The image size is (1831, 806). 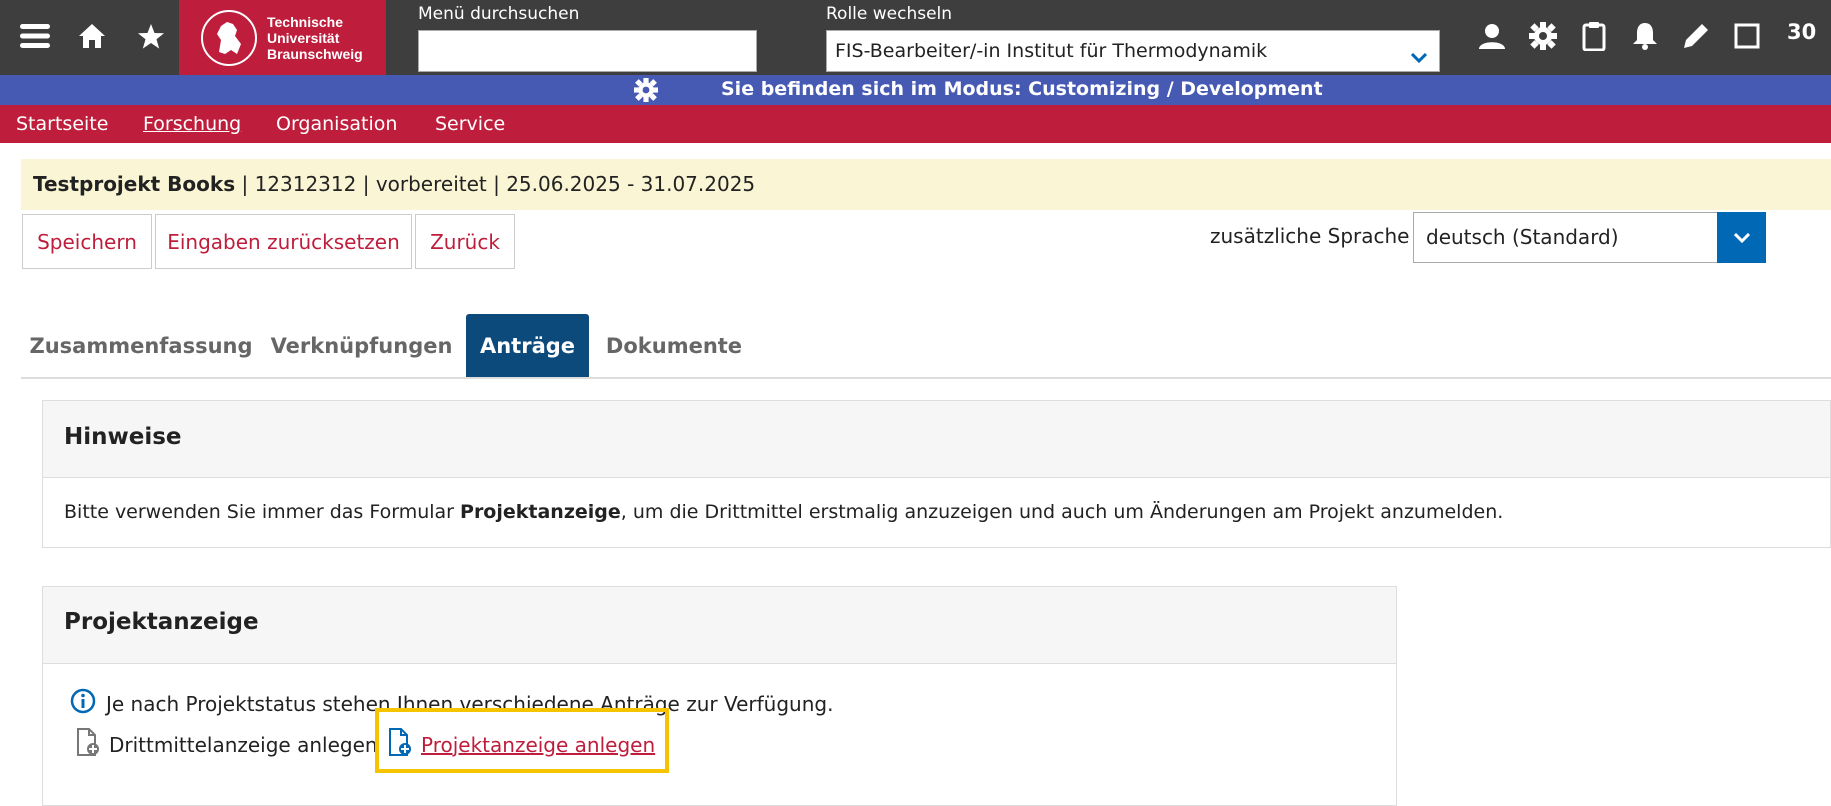 What do you see at coordinates (229, 37) in the screenshot?
I see `university-seal-icon` at bounding box center [229, 37].